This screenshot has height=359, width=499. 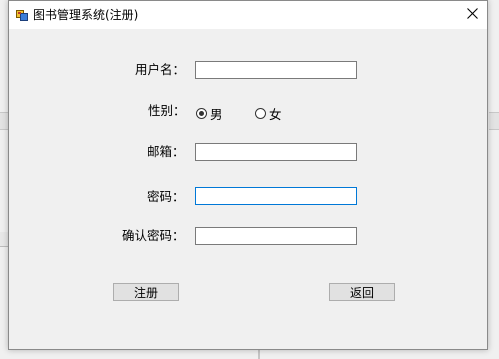 I want to click on back-button: 返回, so click(x=362, y=292).